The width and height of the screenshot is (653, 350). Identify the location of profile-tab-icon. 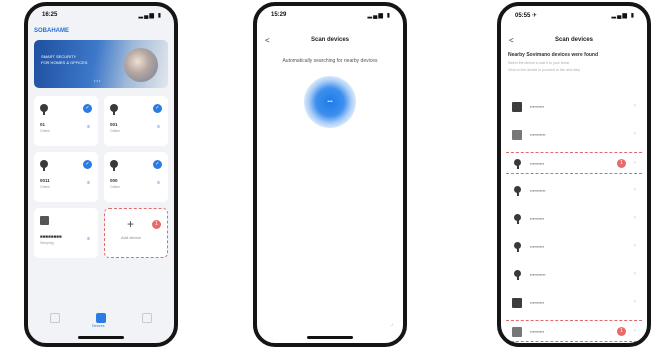
(147, 318).